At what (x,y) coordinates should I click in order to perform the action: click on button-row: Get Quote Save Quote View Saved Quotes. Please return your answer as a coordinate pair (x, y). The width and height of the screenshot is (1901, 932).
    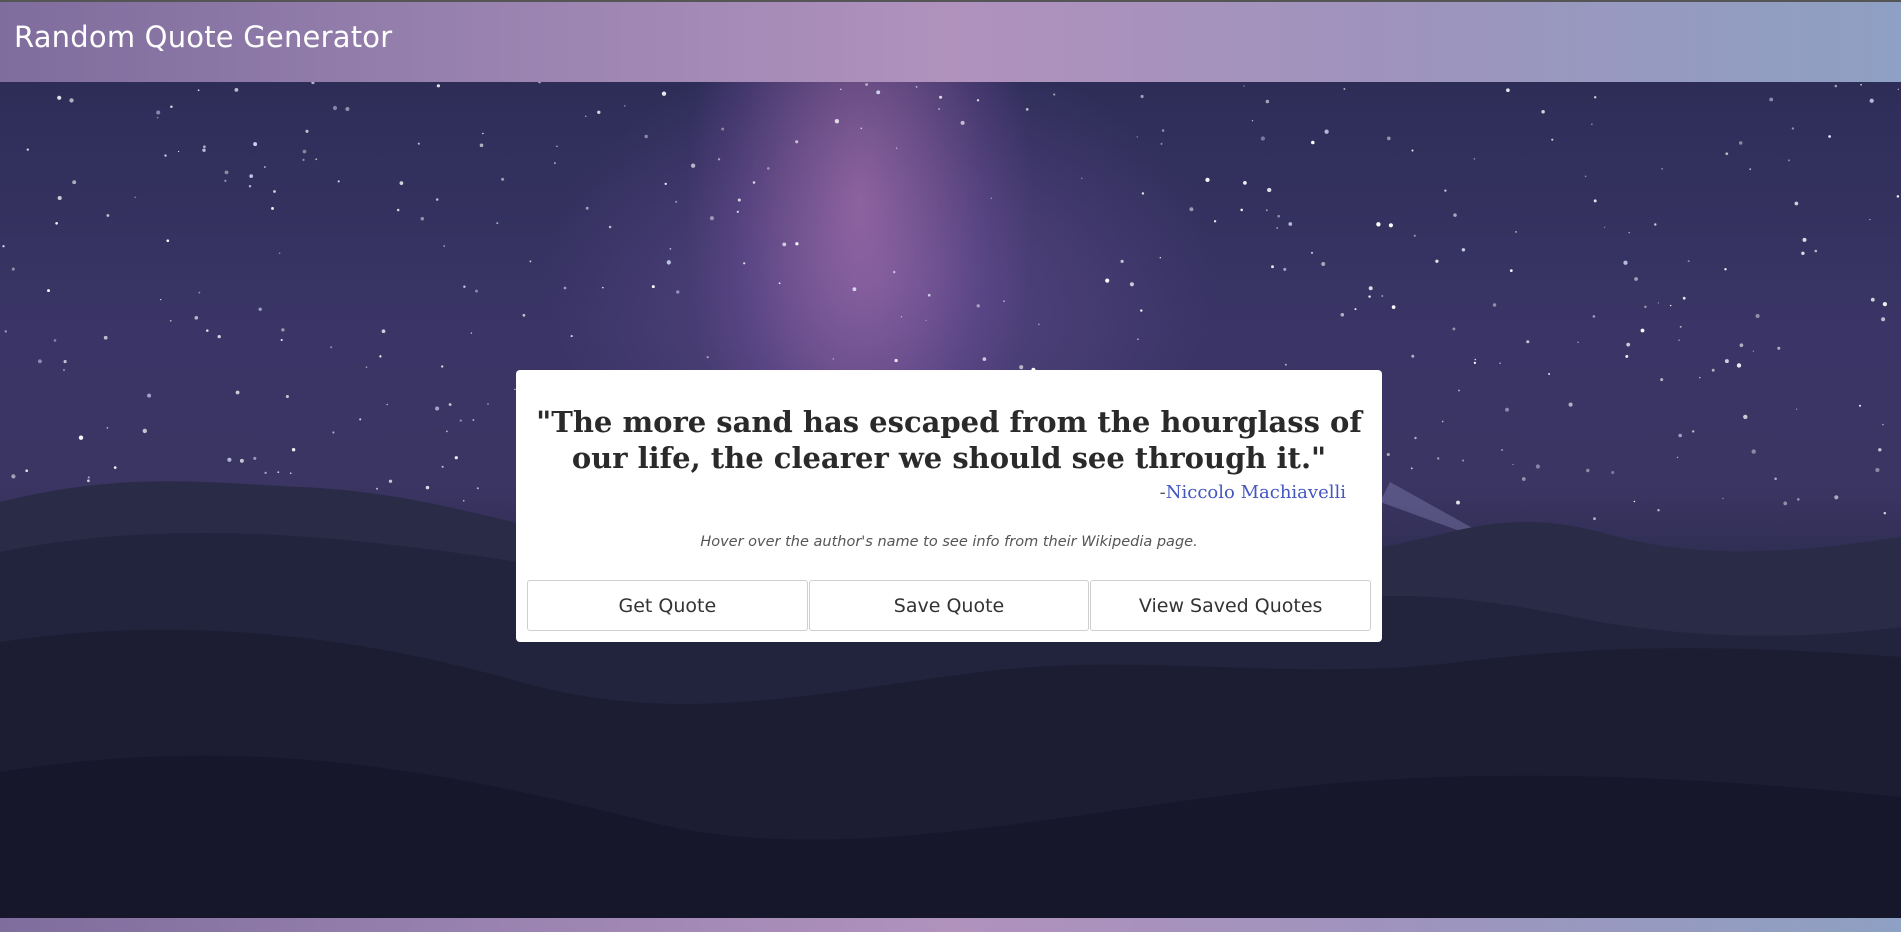
    Looking at the image, I should click on (949, 605).